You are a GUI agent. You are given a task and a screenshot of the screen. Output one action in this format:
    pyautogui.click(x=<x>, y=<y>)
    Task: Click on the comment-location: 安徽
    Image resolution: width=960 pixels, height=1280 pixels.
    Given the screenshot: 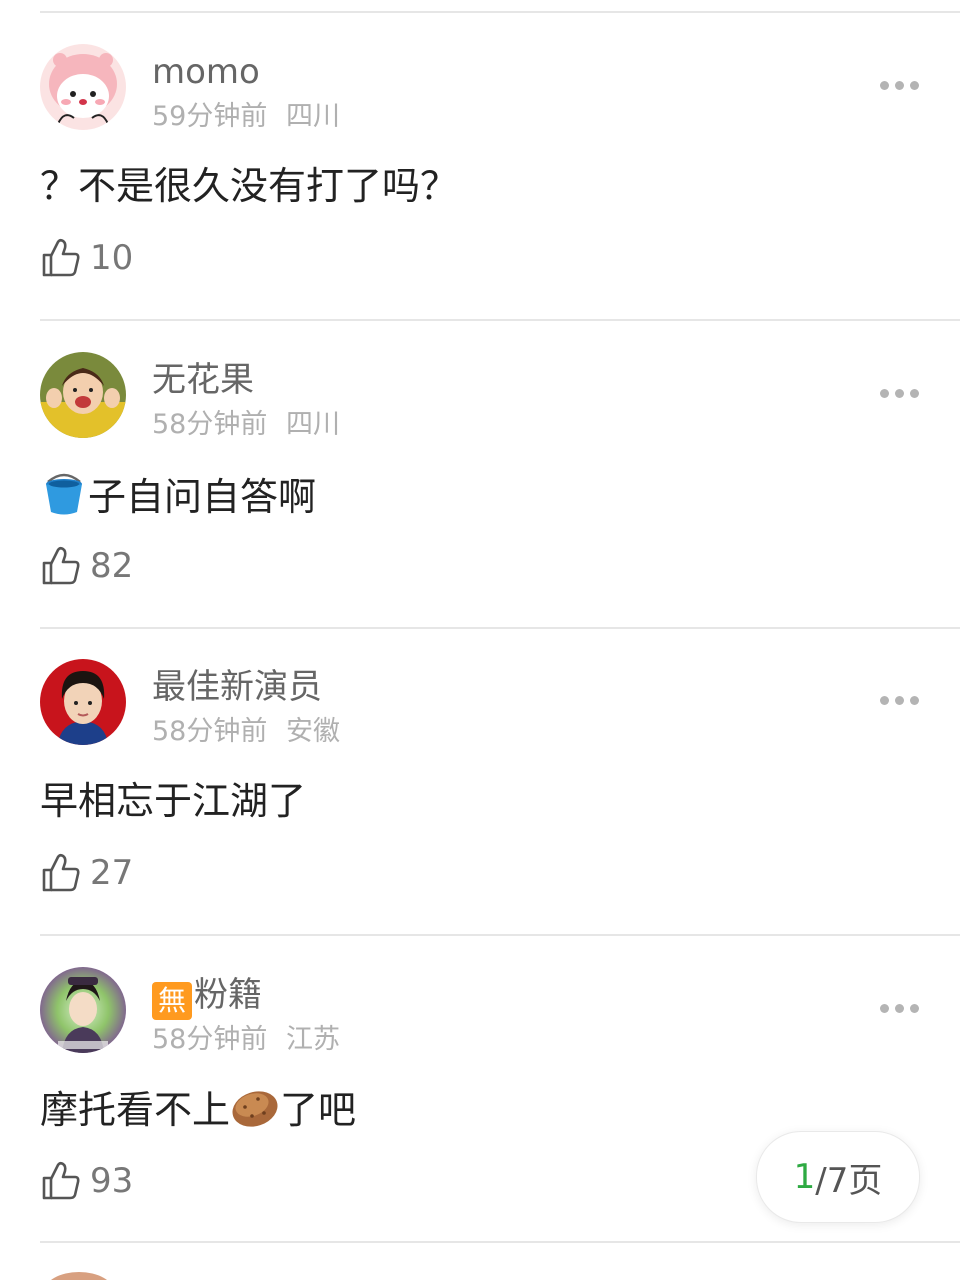 What is the action you would take?
    pyautogui.click(x=312, y=731)
    